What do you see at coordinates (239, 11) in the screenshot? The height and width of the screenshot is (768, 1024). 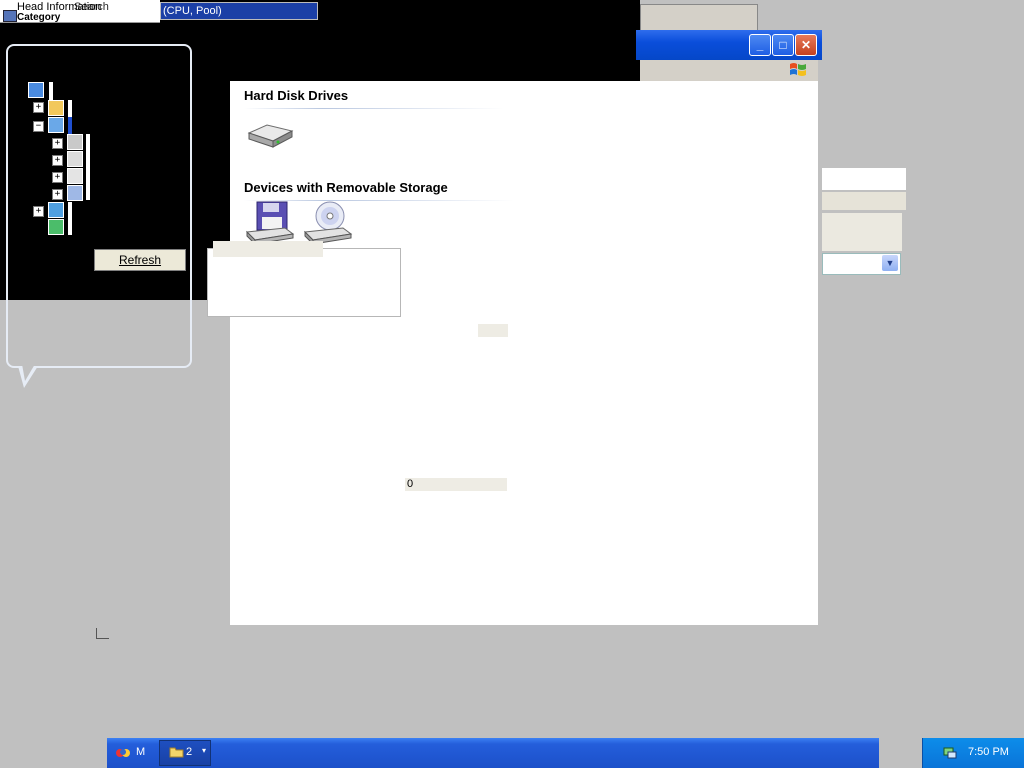 I see `cpu-pool-combobox: (CPU, Pool)` at bounding box center [239, 11].